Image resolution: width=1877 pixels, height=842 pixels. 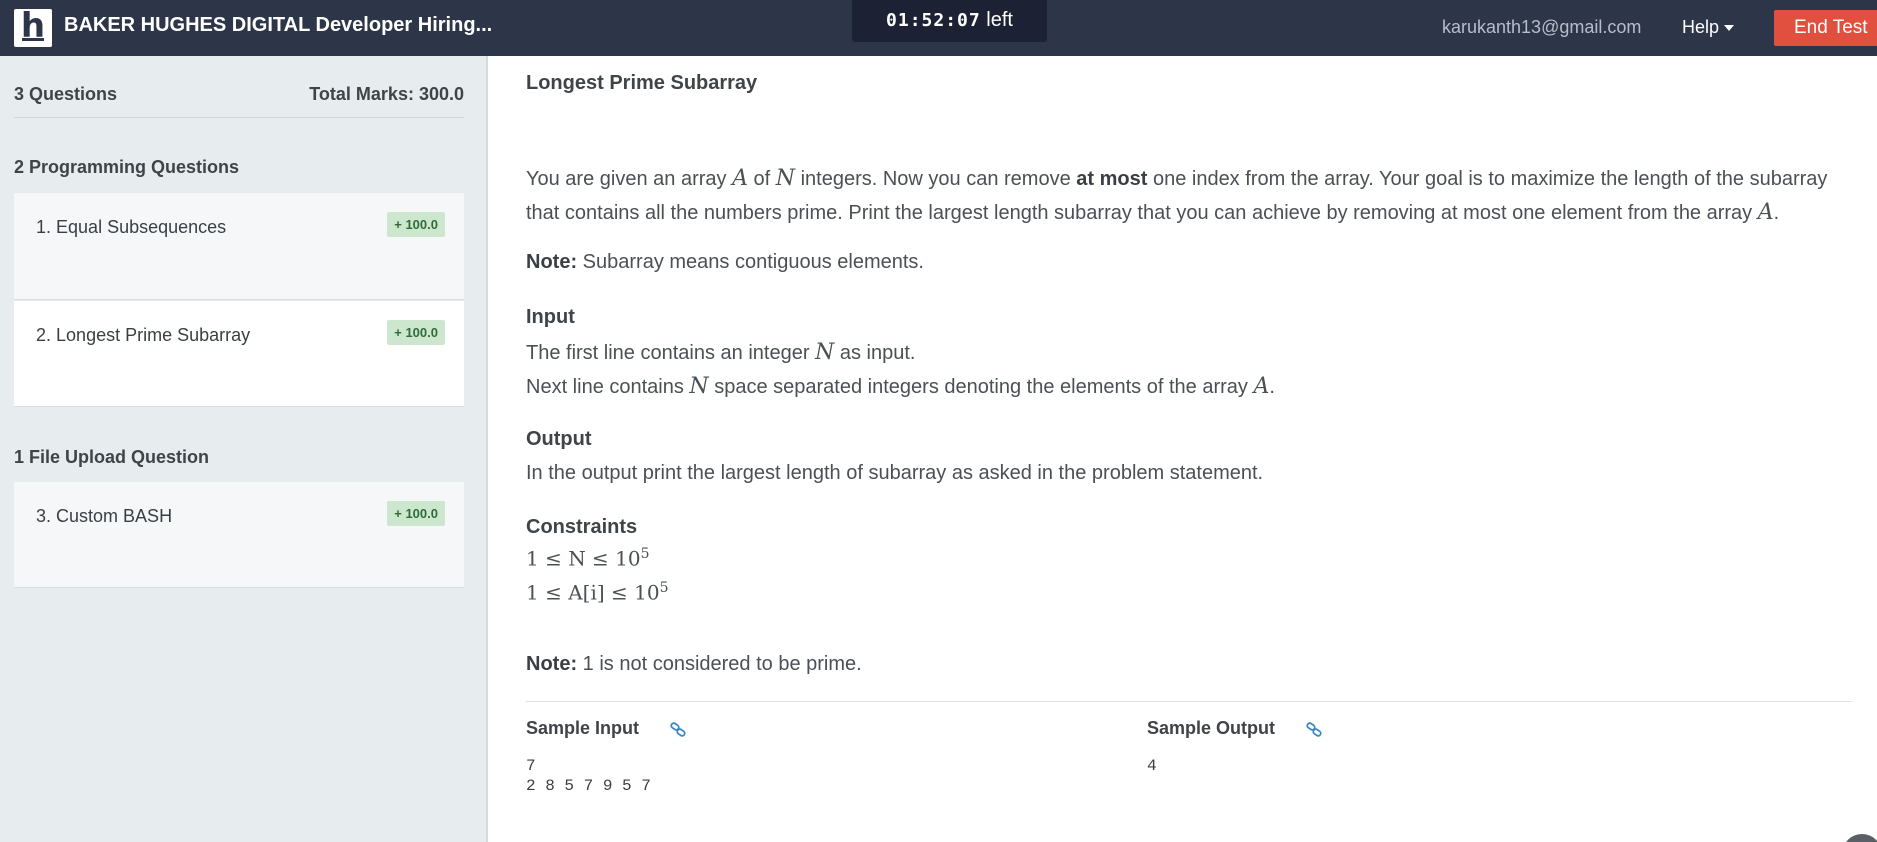 I want to click on note-prime: Note: 1 is not considered to be prime., so click(x=694, y=664).